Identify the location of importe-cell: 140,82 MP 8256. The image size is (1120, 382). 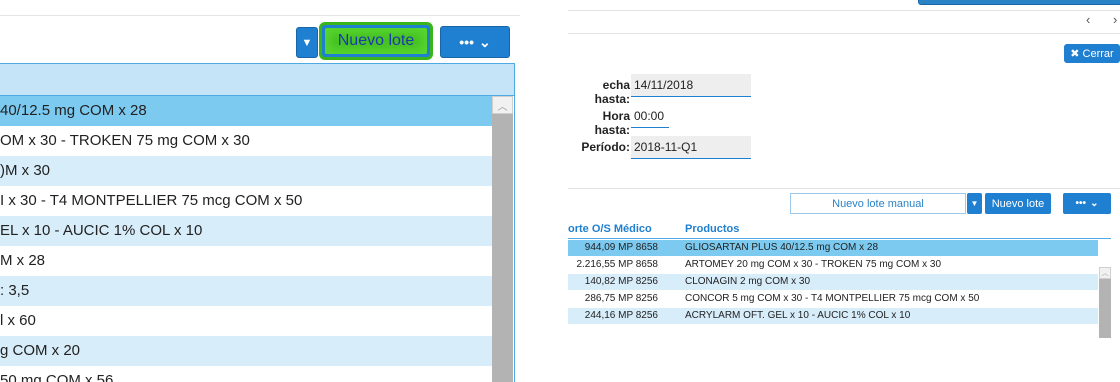
(621, 281).